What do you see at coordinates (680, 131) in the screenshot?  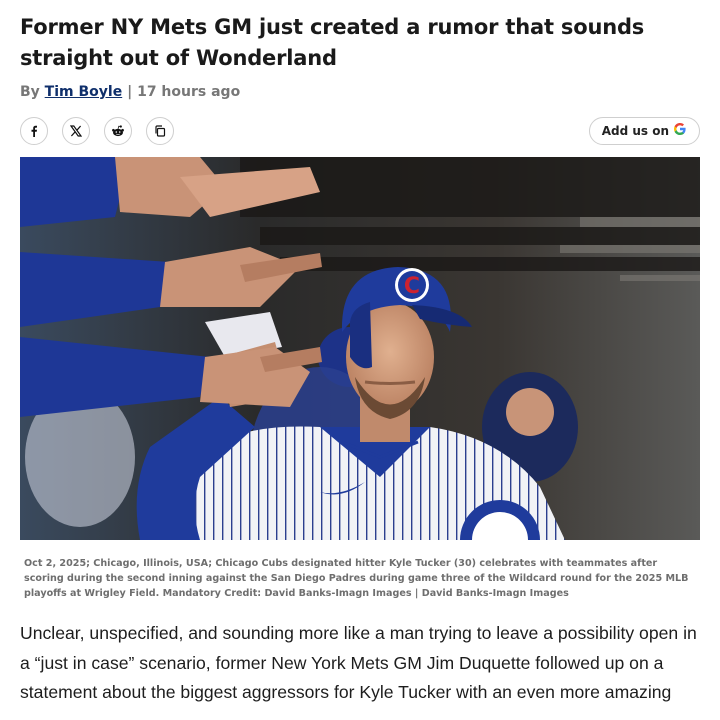 I see `google-logo-icon` at bounding box center [680, 131].